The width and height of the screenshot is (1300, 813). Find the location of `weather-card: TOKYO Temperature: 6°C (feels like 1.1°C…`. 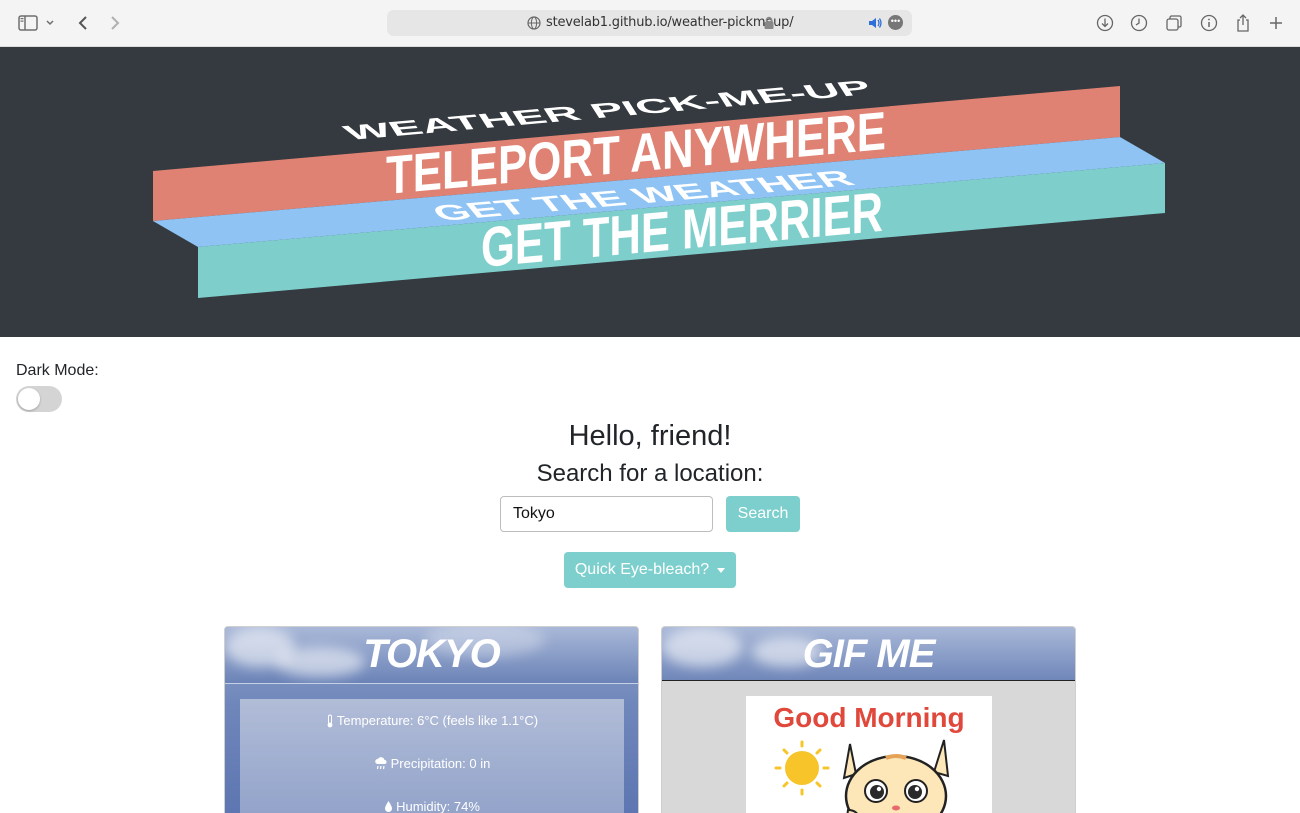

weather-card: TOKYO Temperature: 6°C (feels like 1.1°C… is located at coordinates (431, 719).